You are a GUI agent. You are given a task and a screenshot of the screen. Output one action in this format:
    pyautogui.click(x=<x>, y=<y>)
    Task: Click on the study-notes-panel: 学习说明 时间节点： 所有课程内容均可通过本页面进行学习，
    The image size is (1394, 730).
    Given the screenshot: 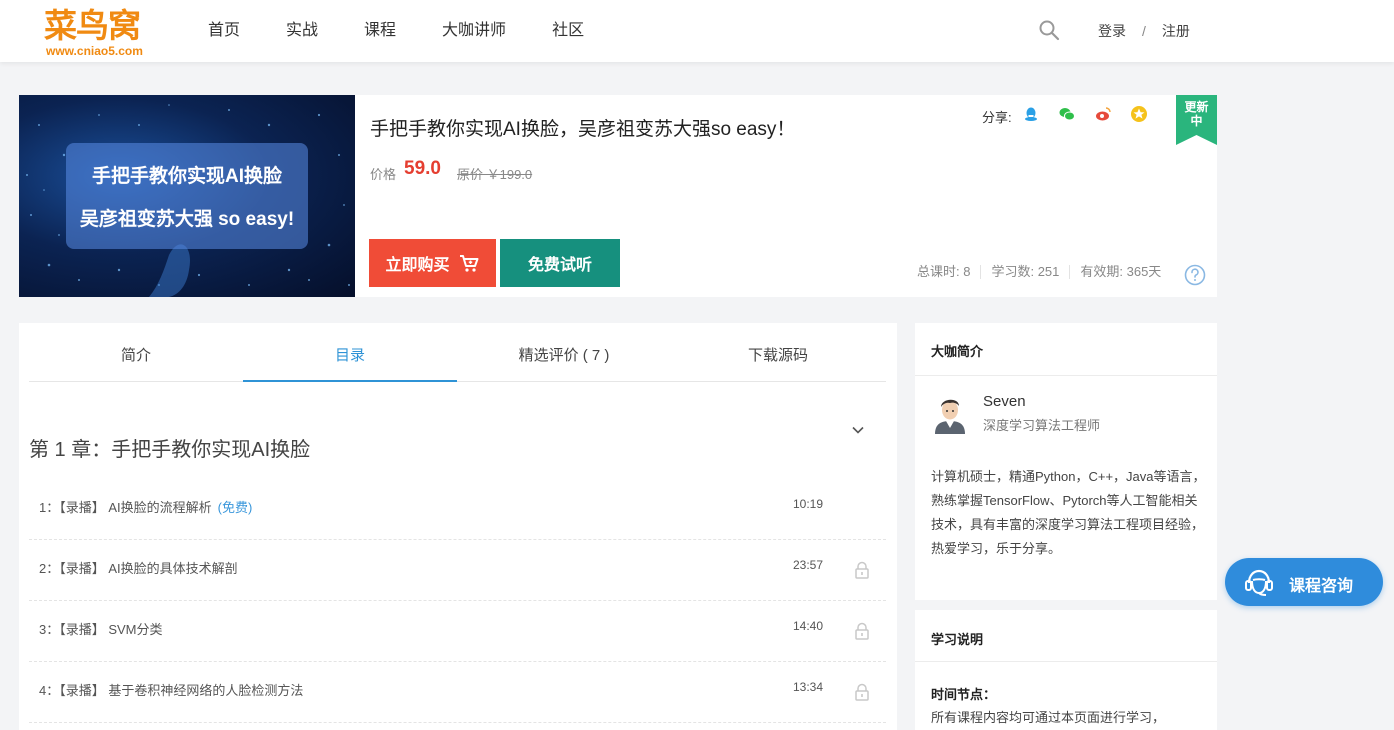 What is the action you would take?
    pyautogui.click(x=1066, y=670)
    